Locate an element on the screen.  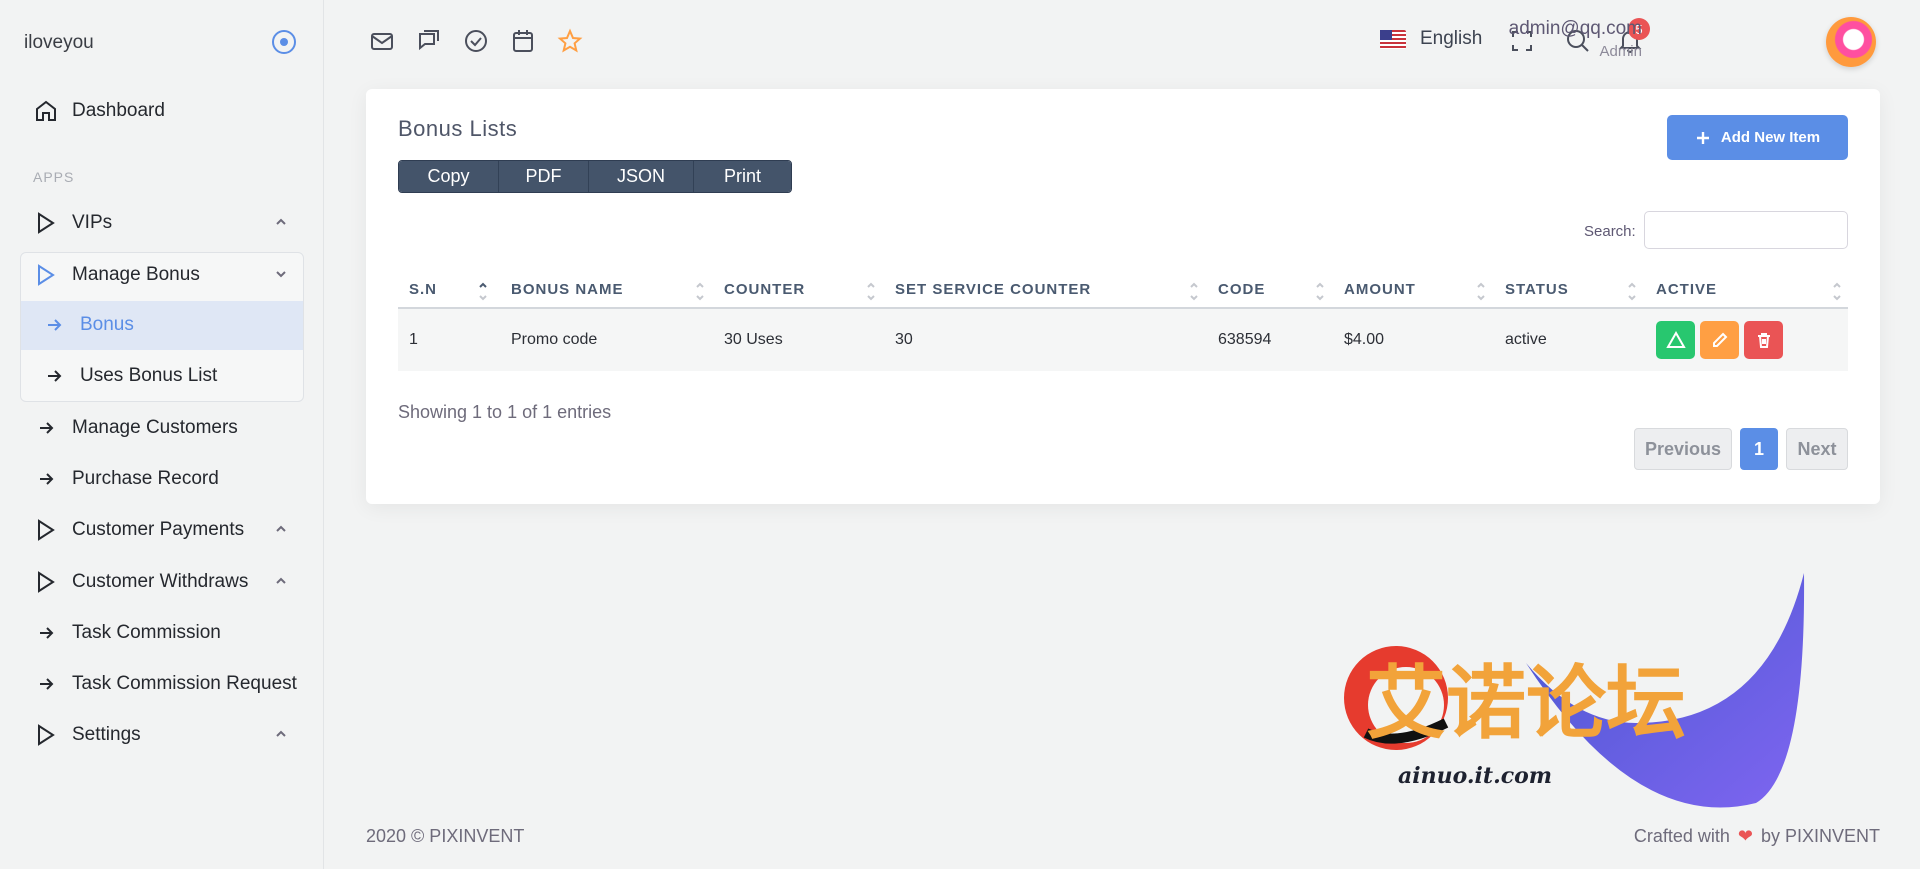
activate-button is located at coordinates (1675, 340).